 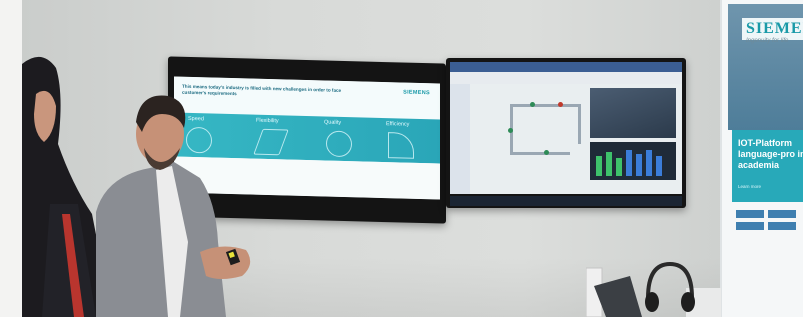 What do you see at coordinates (765, 67) in the screenshot?
I see `banner-photo: SIEMENS Ingenuity for life` at bounding box center [765, 67].